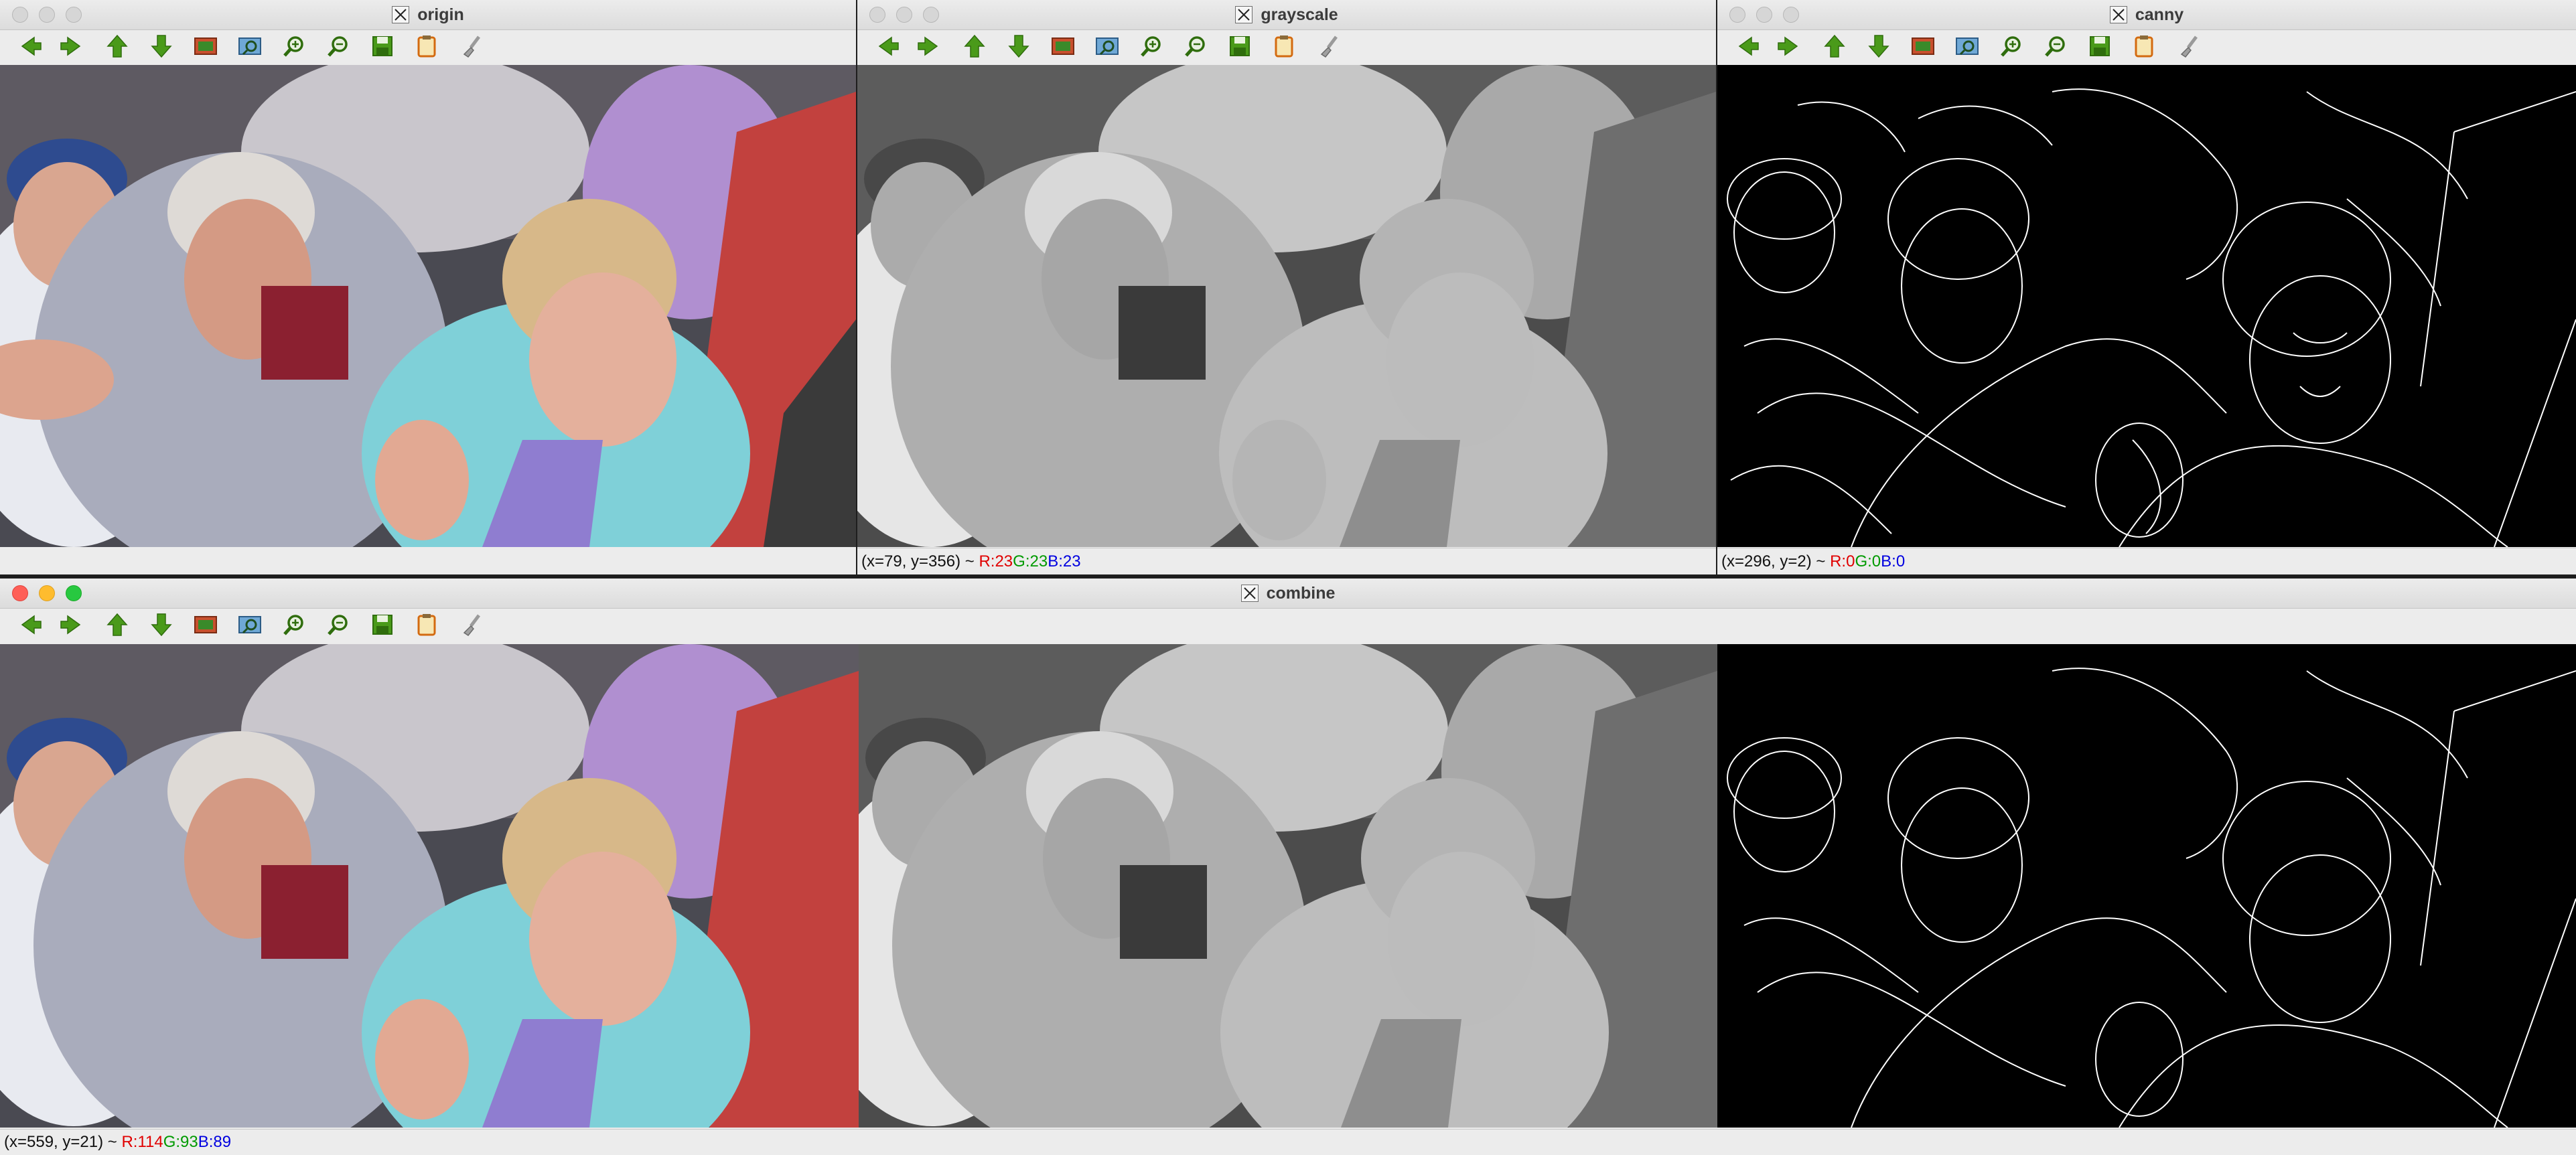 Image resolution: width=2576 pixels, height=1155 pixels. I want to click on status-blue: B:89, so click(215, 1142).